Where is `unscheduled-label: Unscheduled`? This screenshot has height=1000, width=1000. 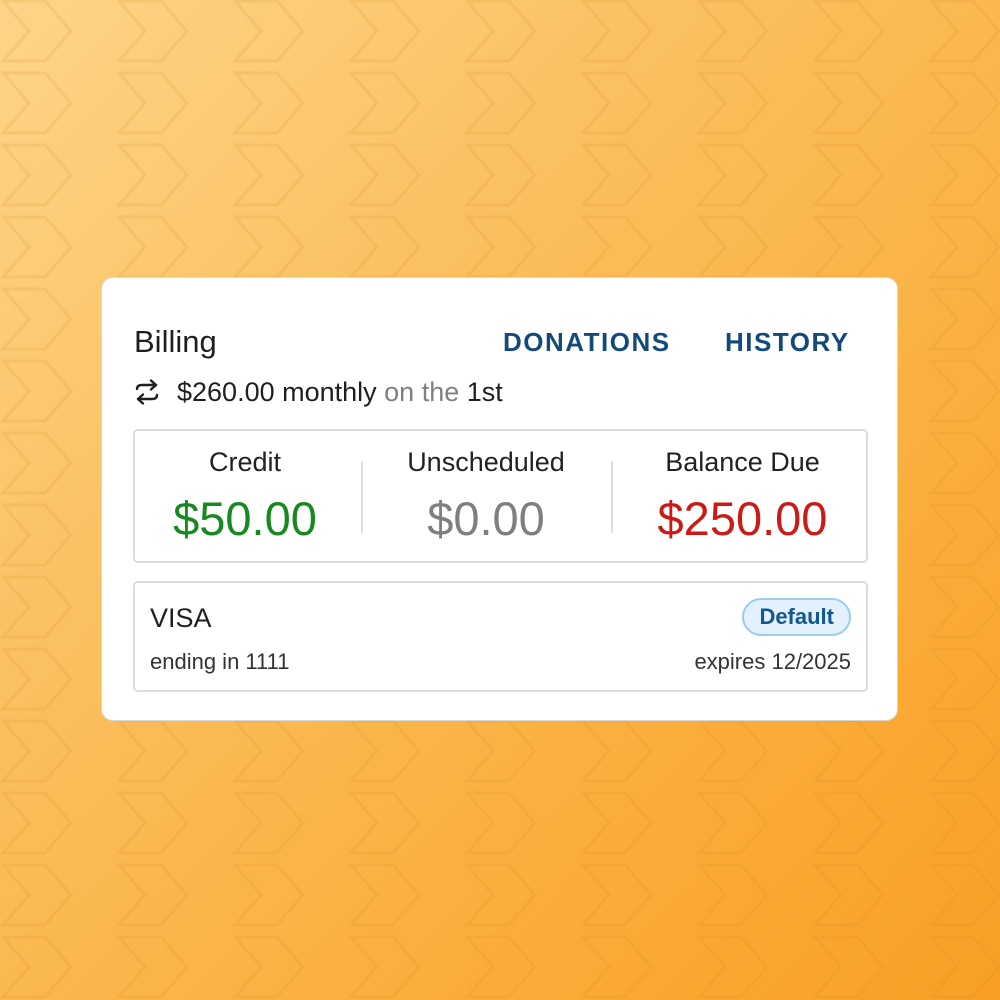
unscheduled-label: Unscheduled is located at coordinates (486, 462).